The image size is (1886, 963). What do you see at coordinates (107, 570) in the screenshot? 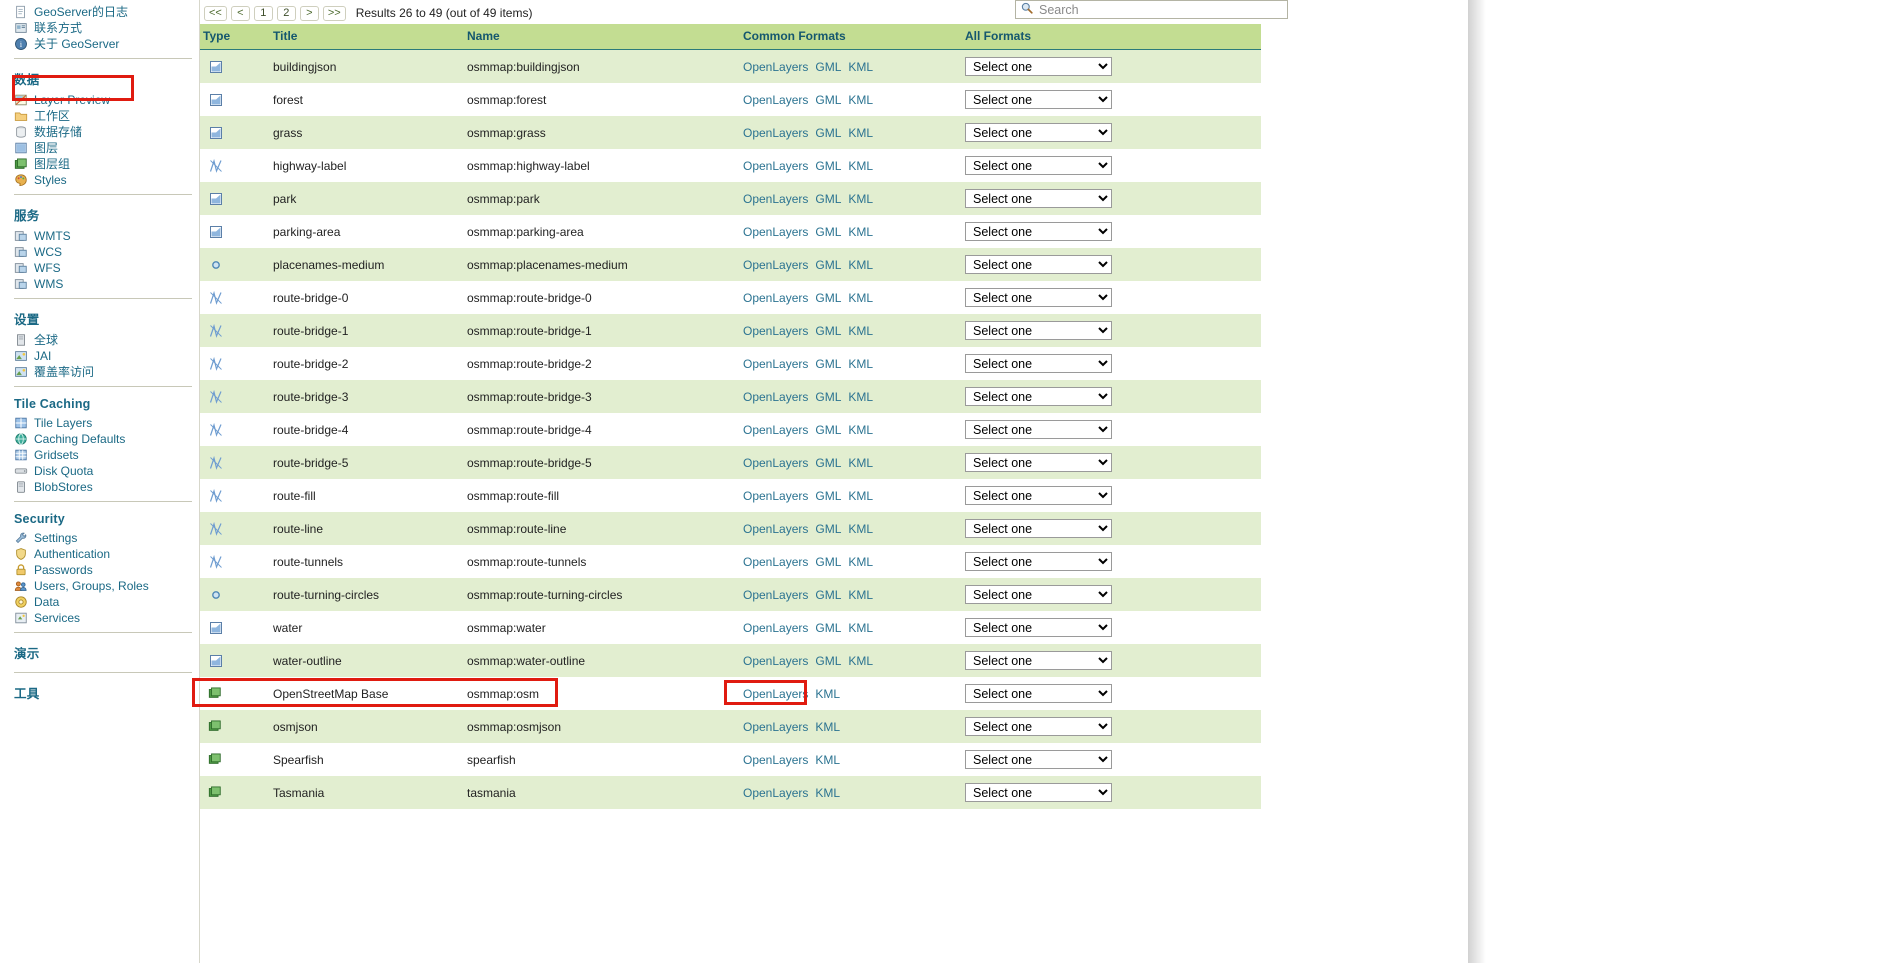
I see `sidebar-item-passwords: Passwords` at bounding box center [107, 570].